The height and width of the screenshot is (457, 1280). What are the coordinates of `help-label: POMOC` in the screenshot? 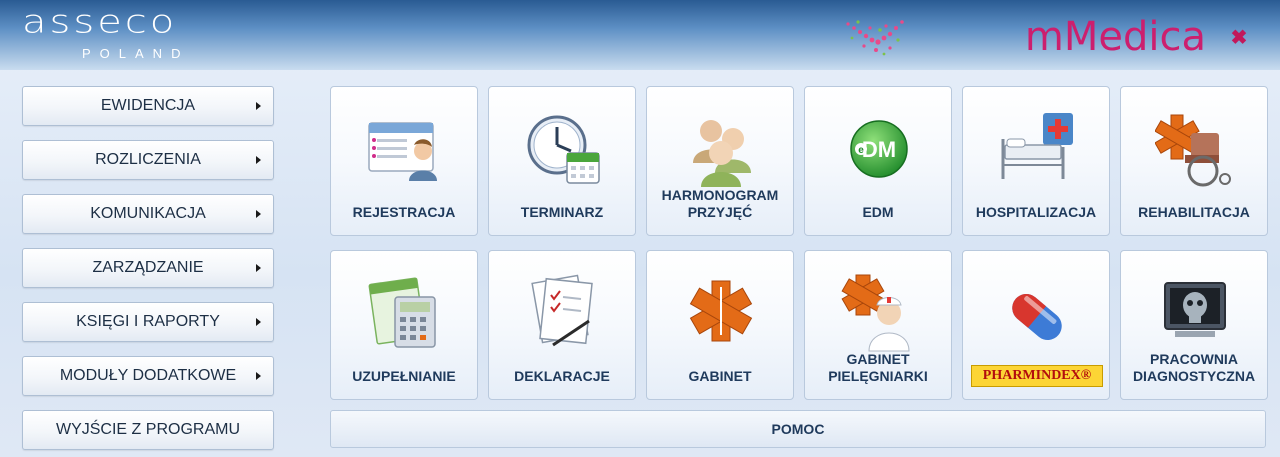 It's located at (798, 429).